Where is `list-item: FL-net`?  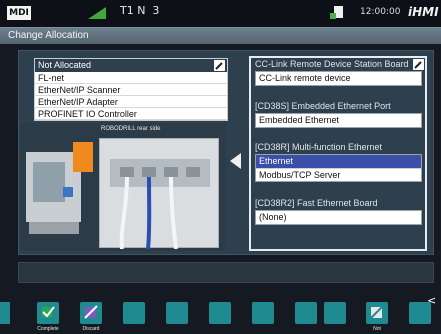
list-item: FL-net is located at coordinates (131, 78).